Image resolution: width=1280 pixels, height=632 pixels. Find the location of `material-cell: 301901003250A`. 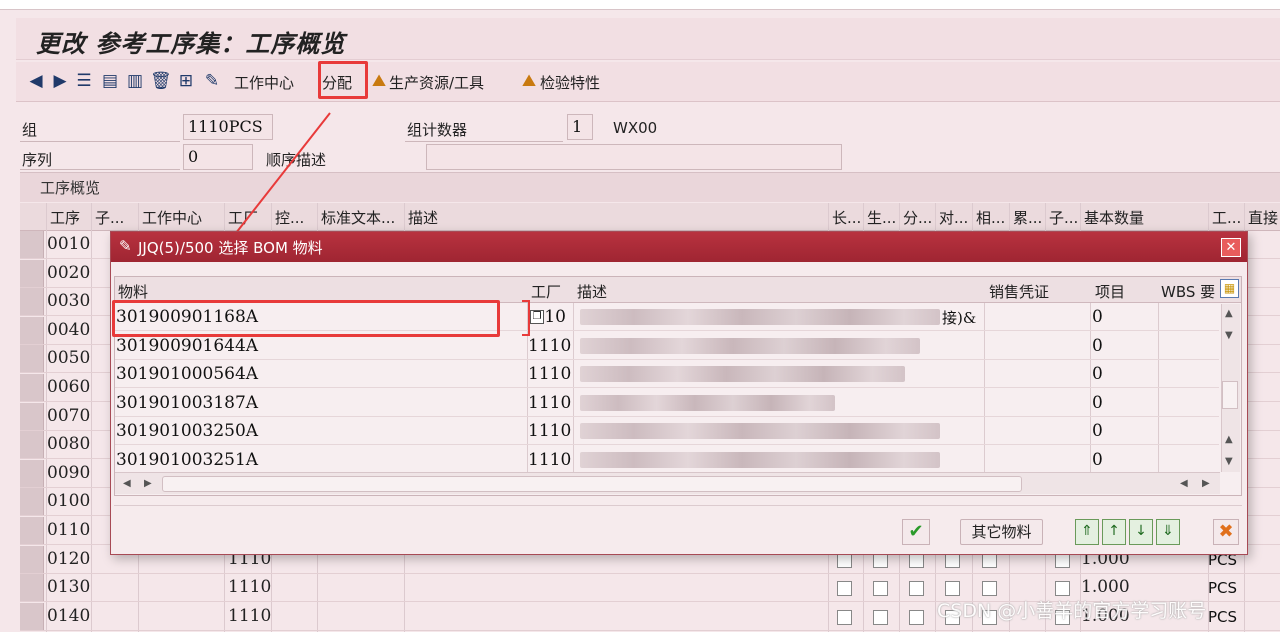

material-cell: 301901003250A is located at coordinates (187, 431).